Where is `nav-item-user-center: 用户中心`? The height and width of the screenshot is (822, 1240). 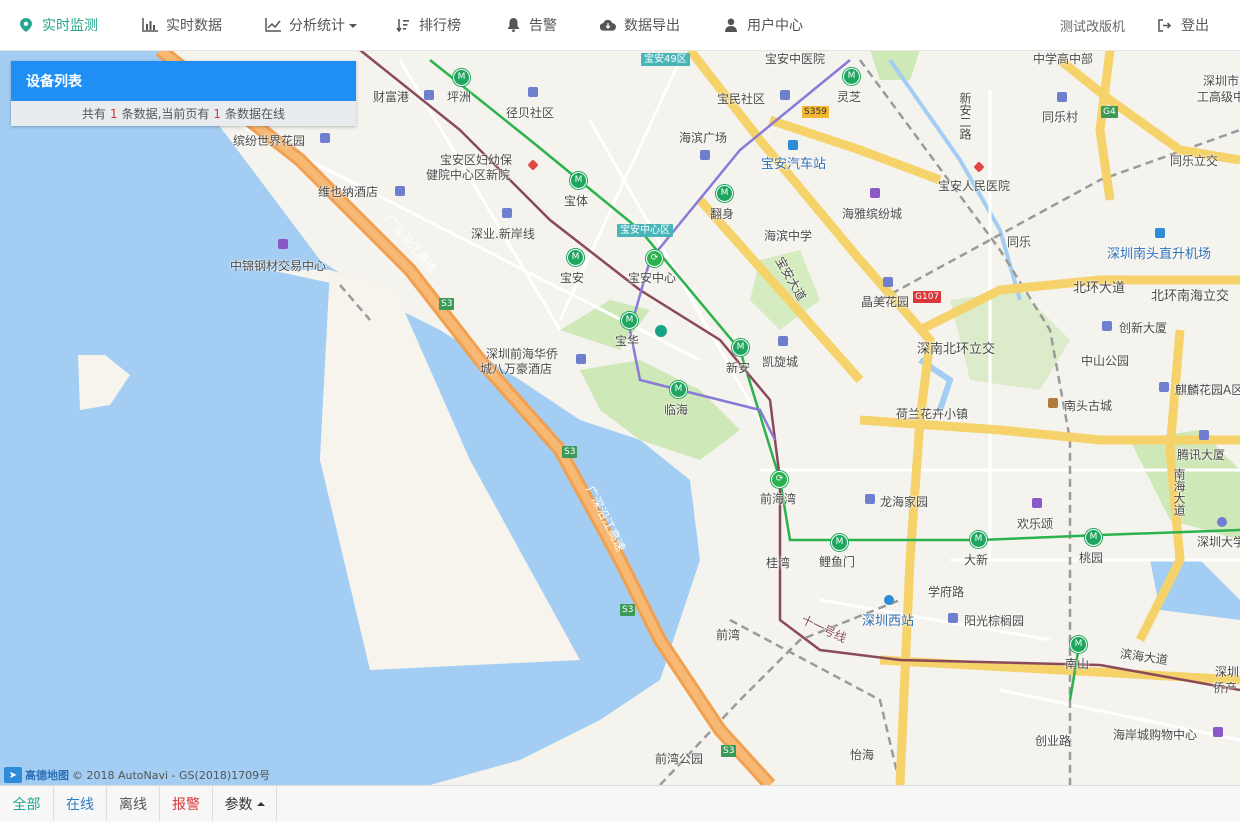
nav-item-user-center: 用户中心 is located at coordinates (763, 25).